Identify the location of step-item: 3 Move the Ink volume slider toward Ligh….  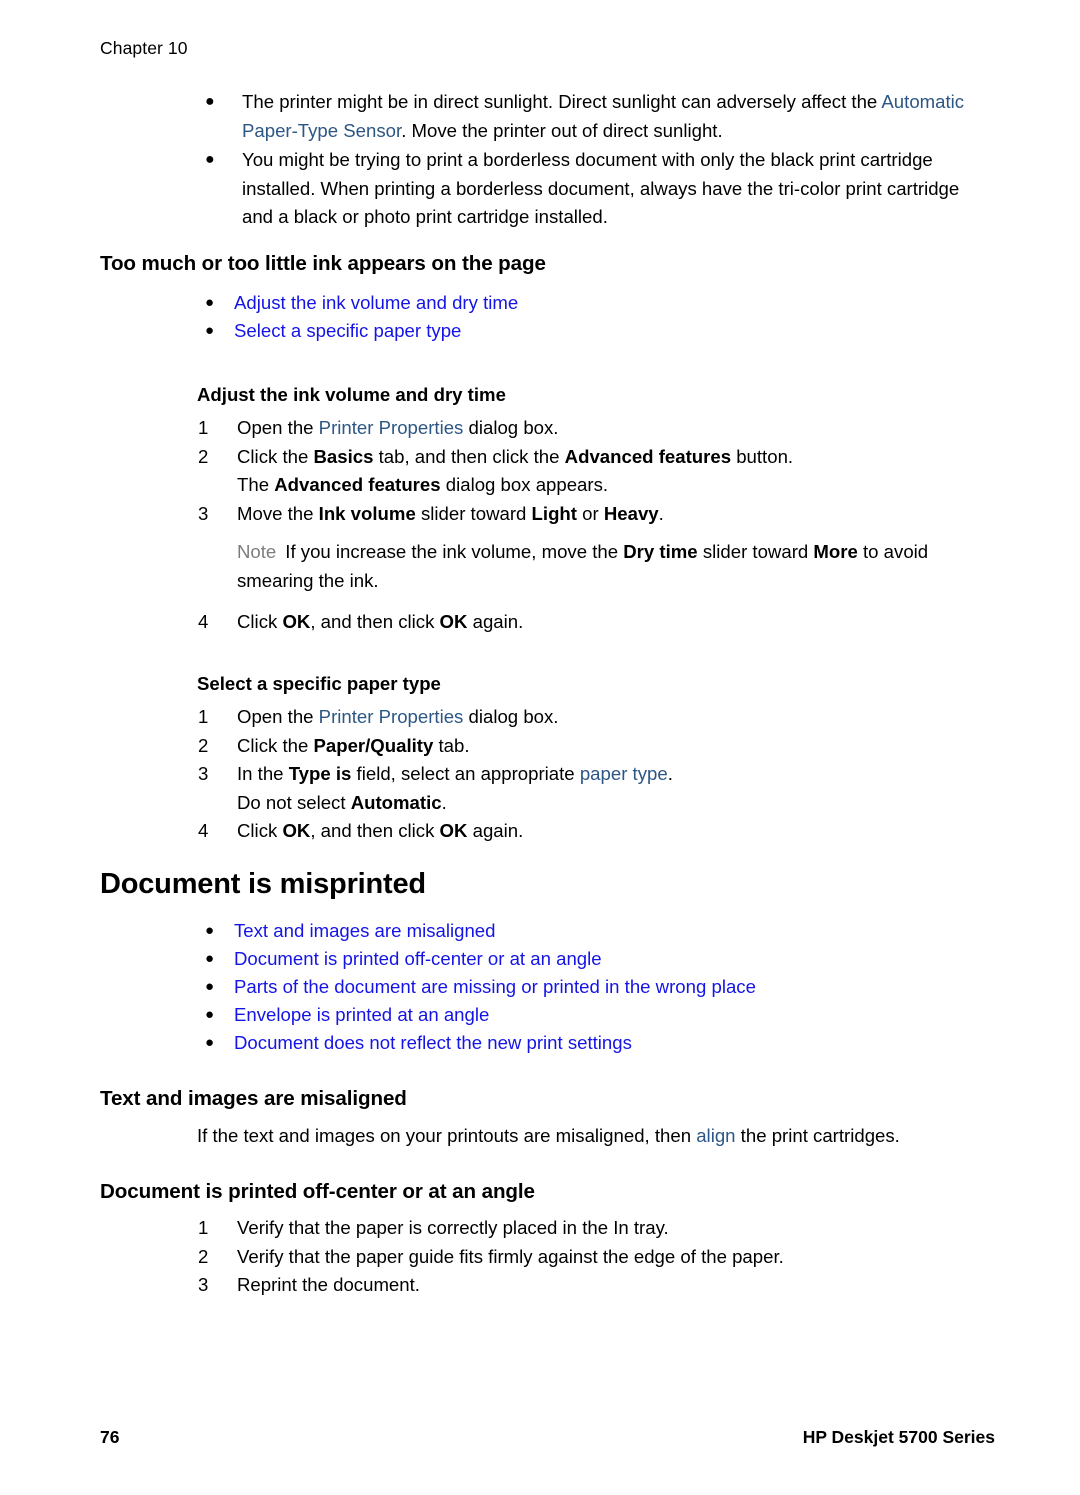
(598, 514).